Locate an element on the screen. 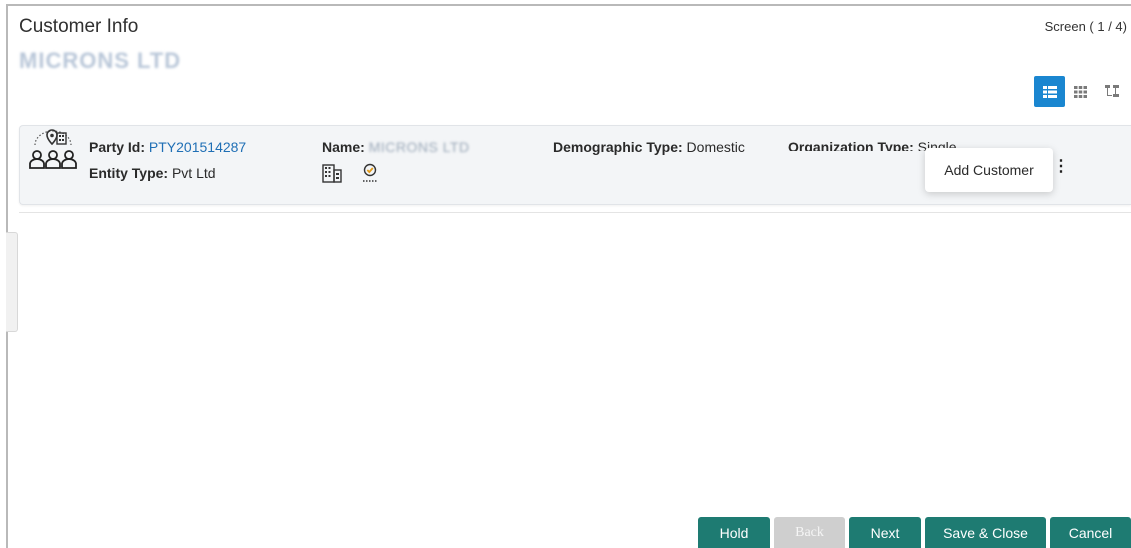 The image size is (1131, 548). entity-type-value: Pvt Ltd is located at coordinates (193, 173).